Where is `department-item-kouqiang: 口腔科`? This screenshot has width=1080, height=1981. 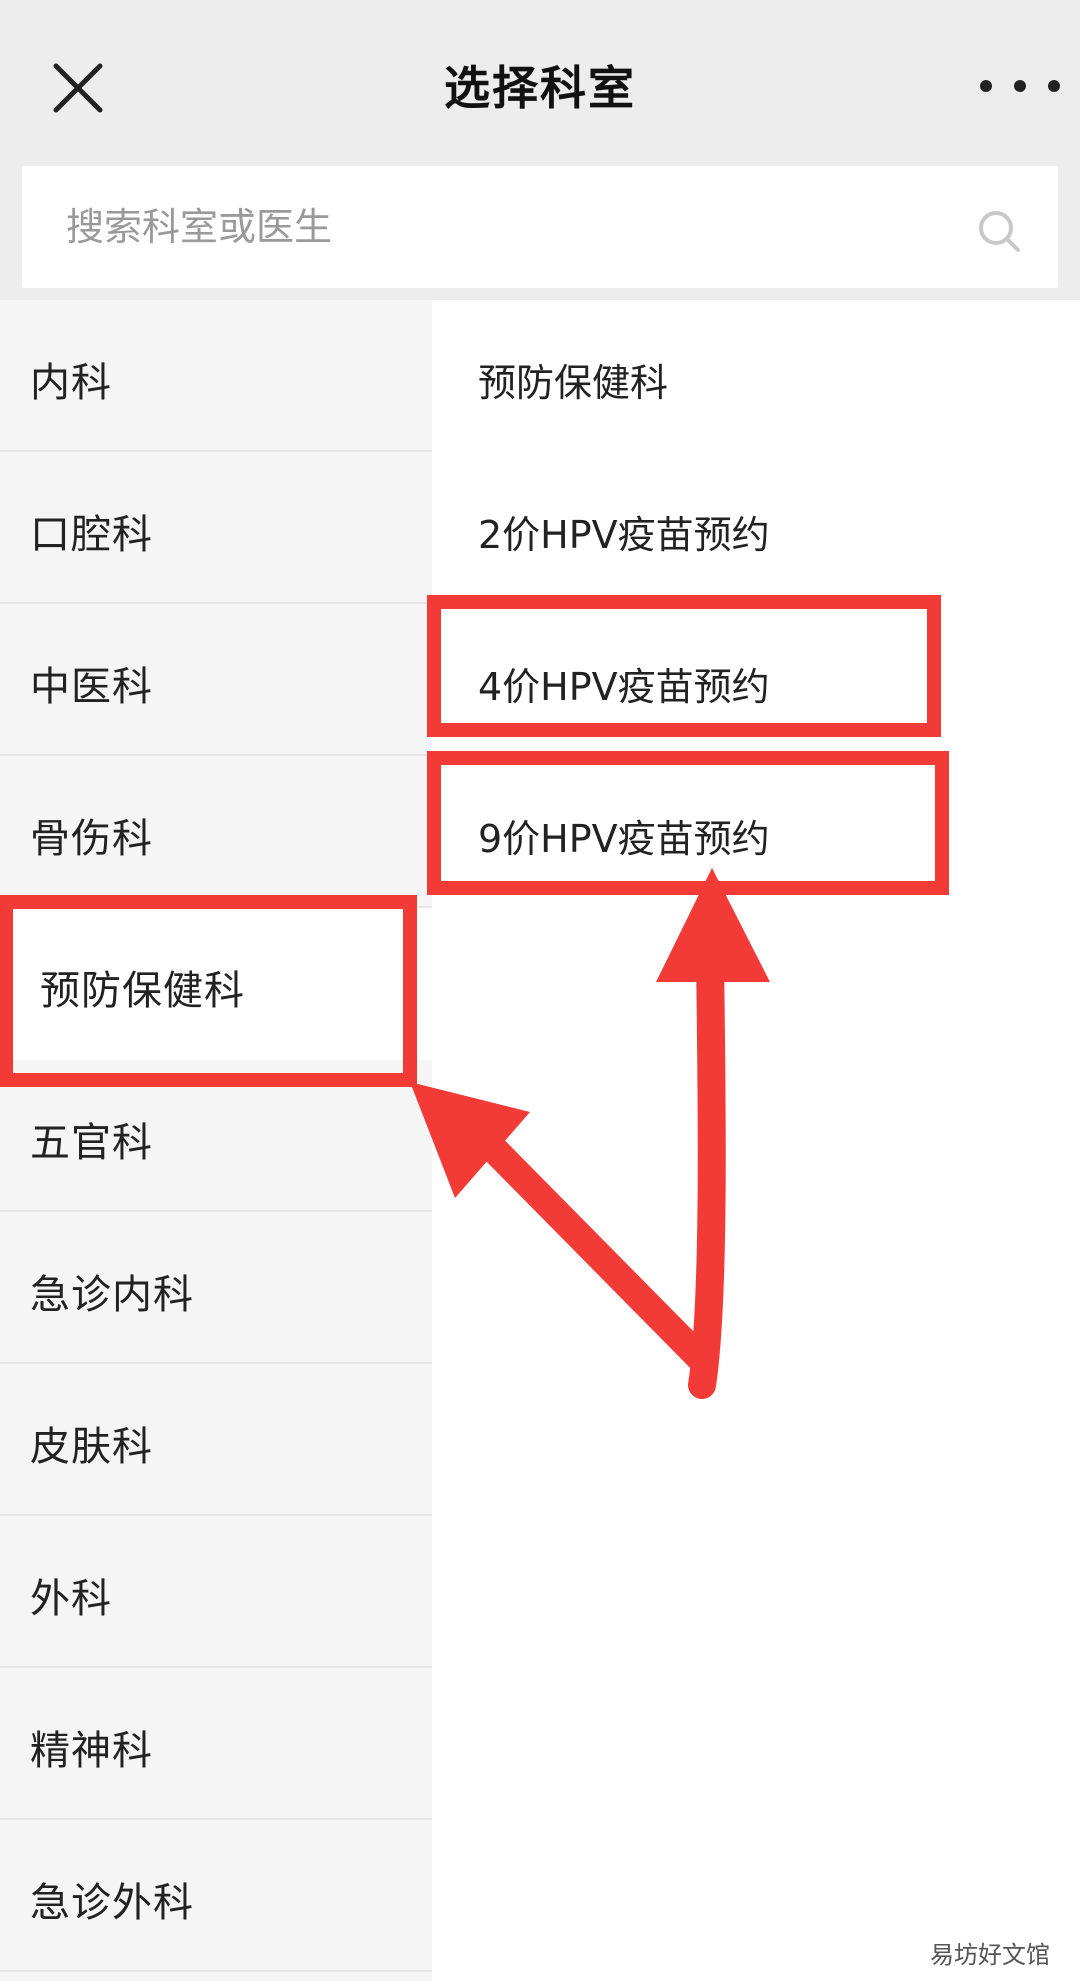
department-item-kouqiang: 口腔科 is located at coordinates (216, 528).